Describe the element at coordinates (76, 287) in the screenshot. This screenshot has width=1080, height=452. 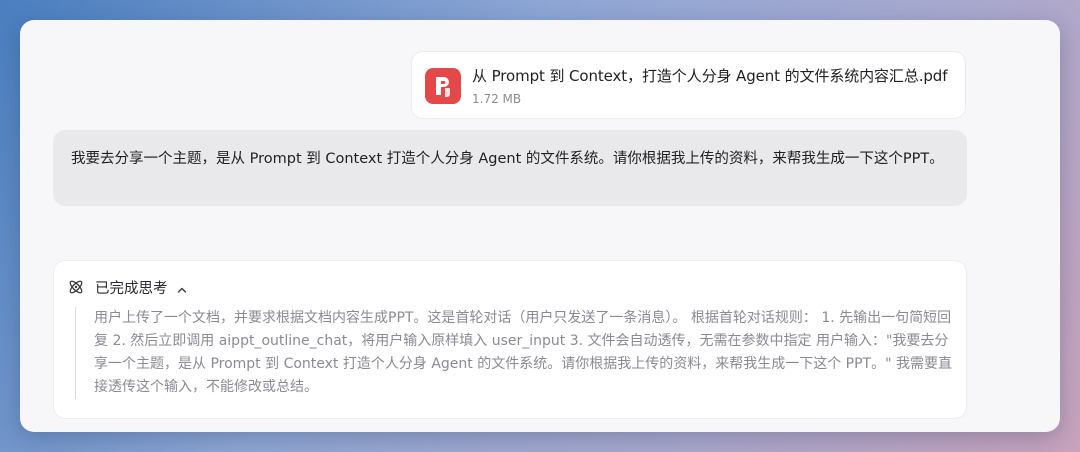
I see `atom-icon` at that location.